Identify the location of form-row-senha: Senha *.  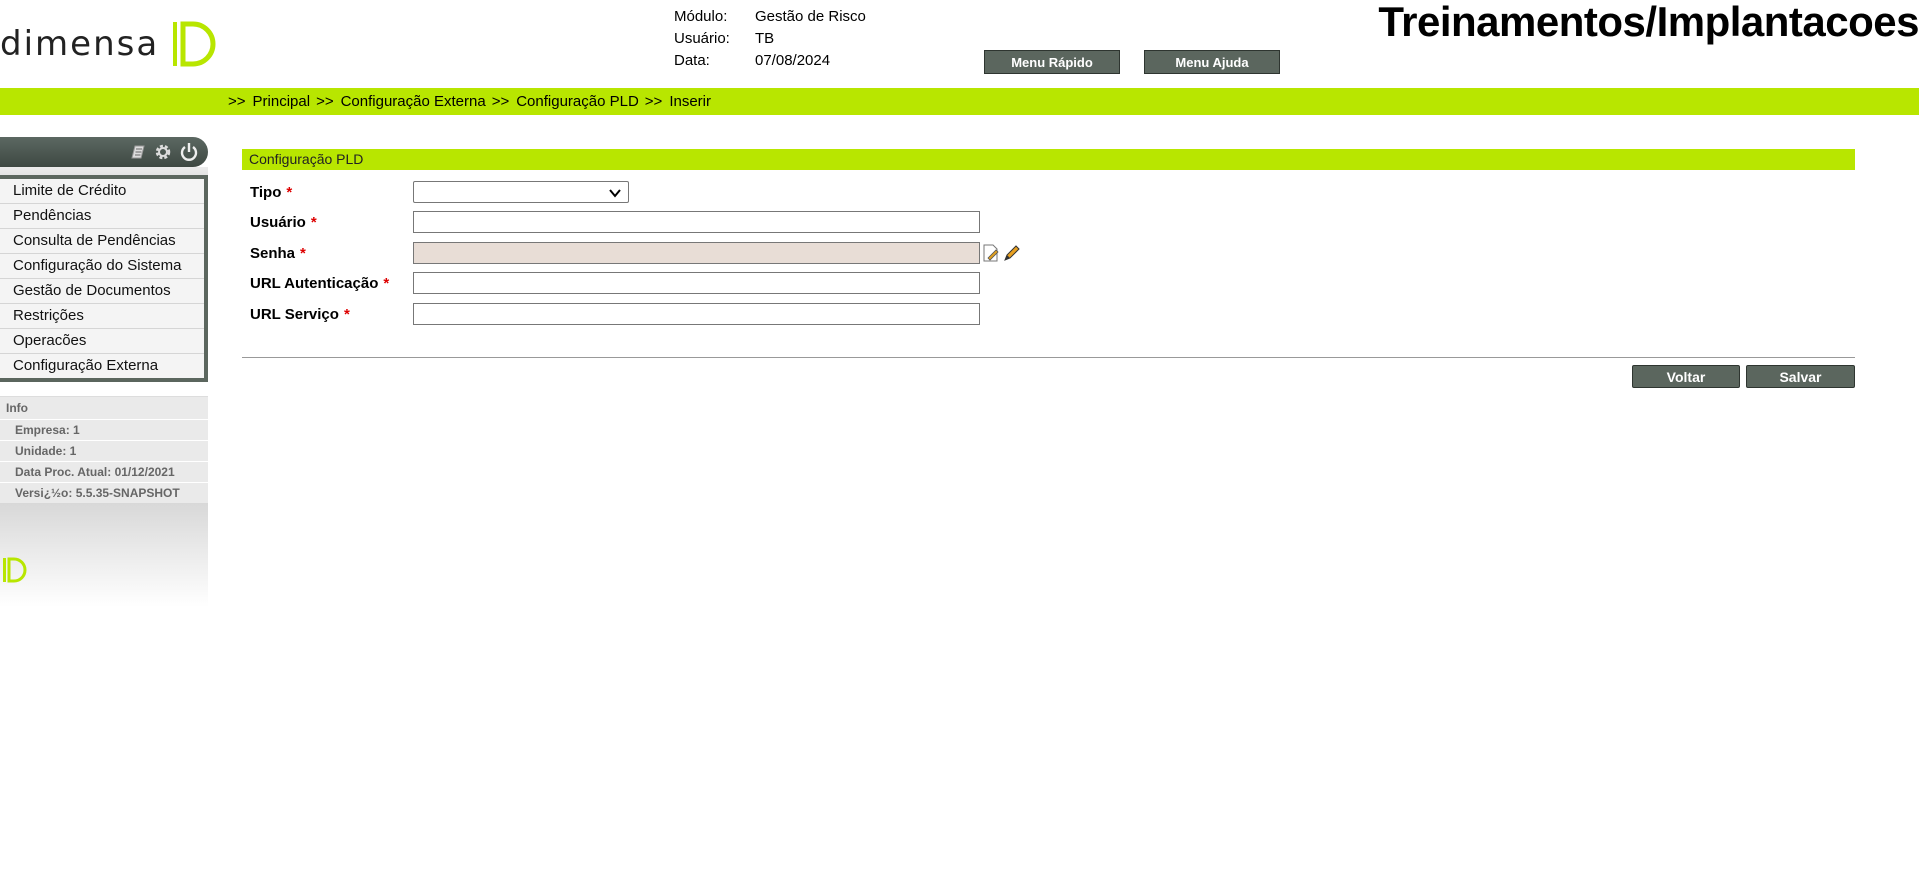
(636, 253).